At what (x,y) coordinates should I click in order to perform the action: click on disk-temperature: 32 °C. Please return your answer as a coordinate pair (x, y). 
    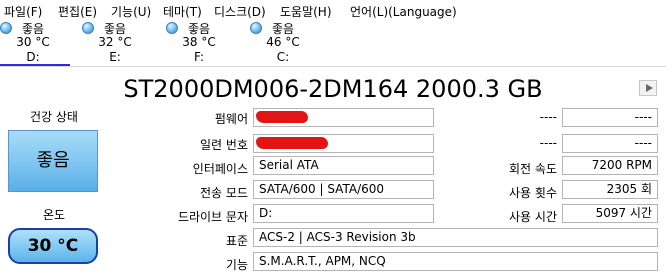
    Looking at the image, I should click on (115, 42).